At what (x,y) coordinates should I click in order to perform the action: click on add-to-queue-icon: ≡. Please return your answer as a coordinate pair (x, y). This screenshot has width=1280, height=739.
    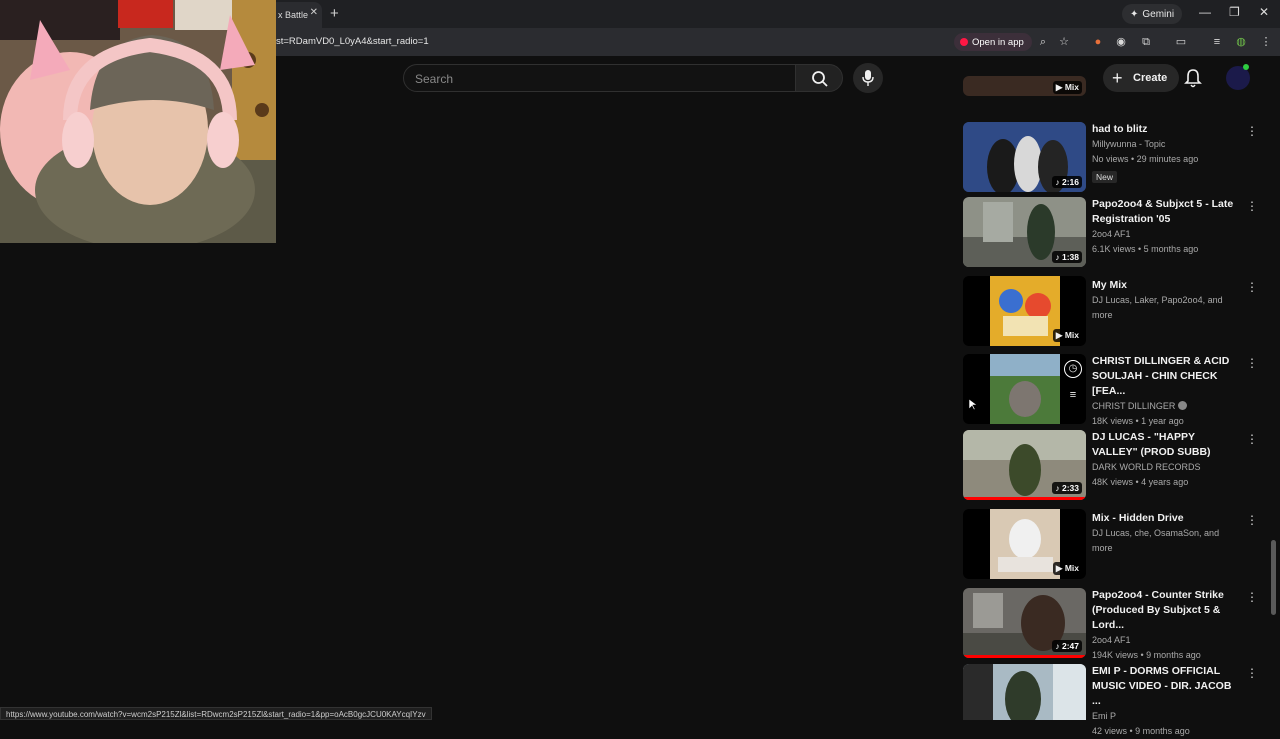
    Looking at the image, I should click on (1073, 395).